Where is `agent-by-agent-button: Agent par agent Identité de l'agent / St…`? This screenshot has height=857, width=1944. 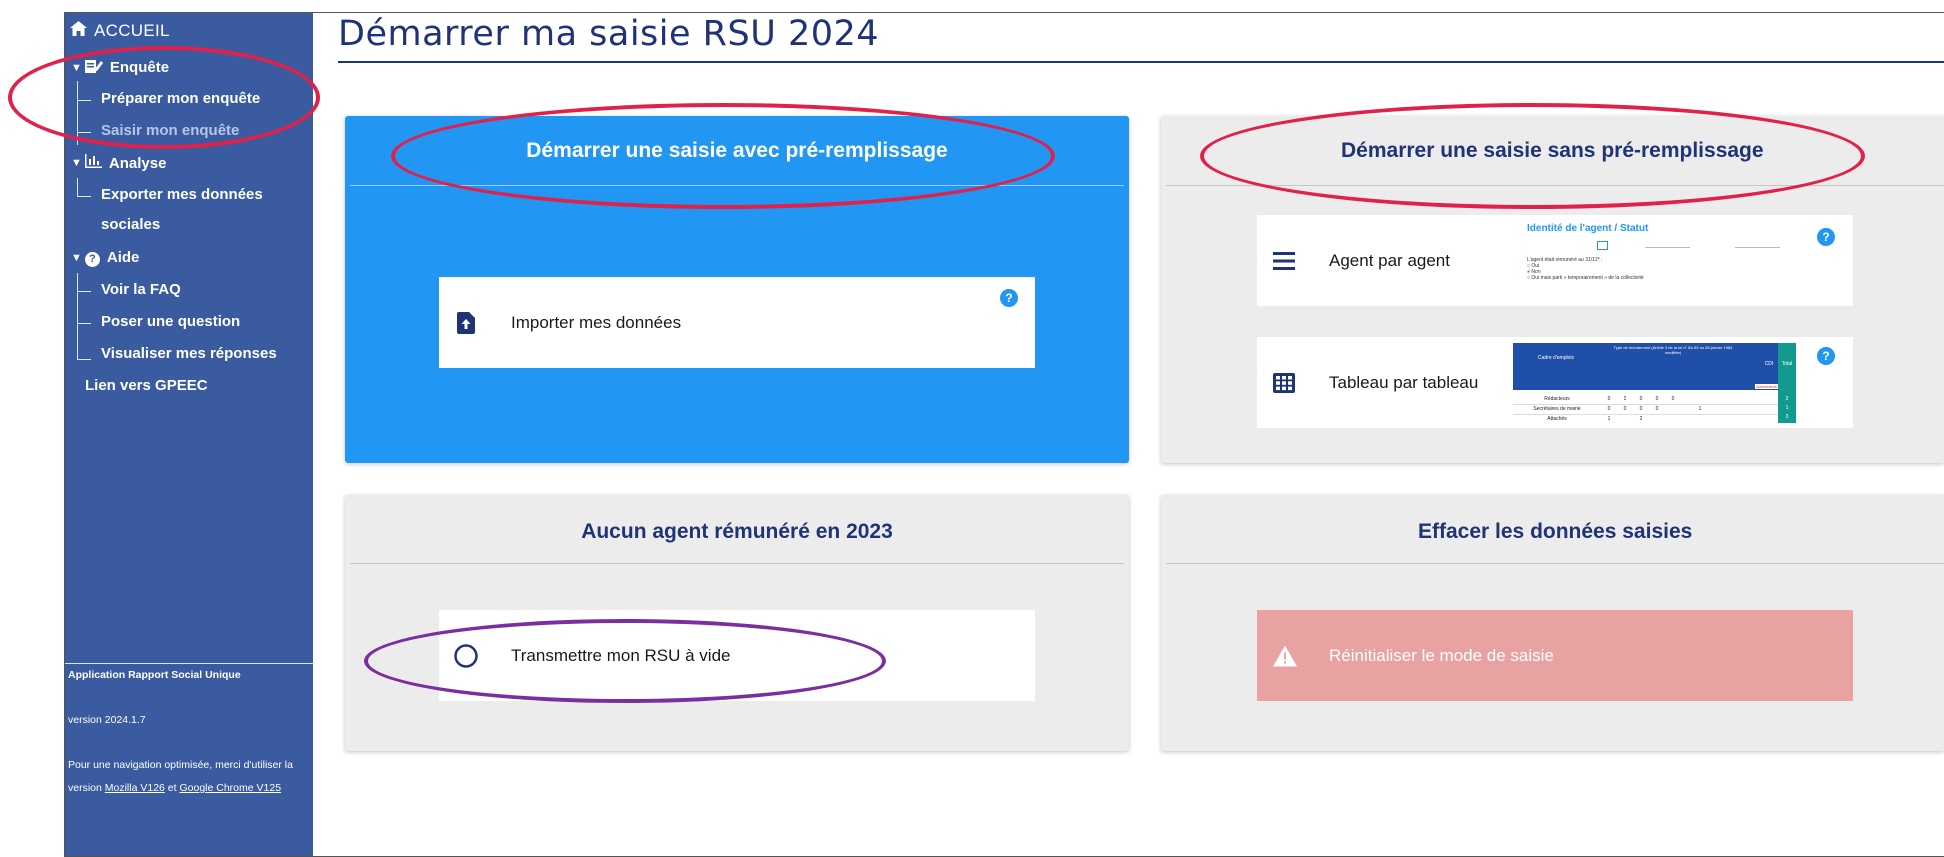 agent-by-agent-button: Agent par agent Identité de l'agent / St… is located at coordinates (1555, 260).